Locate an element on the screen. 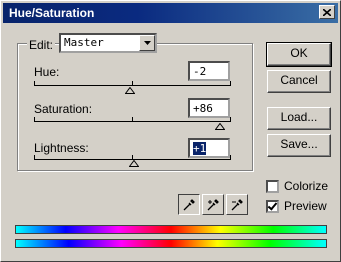 Image resolution: width=341 pixels, height=262 pixels. saturation-label: Saturation: is located at coordinates (63, 109).